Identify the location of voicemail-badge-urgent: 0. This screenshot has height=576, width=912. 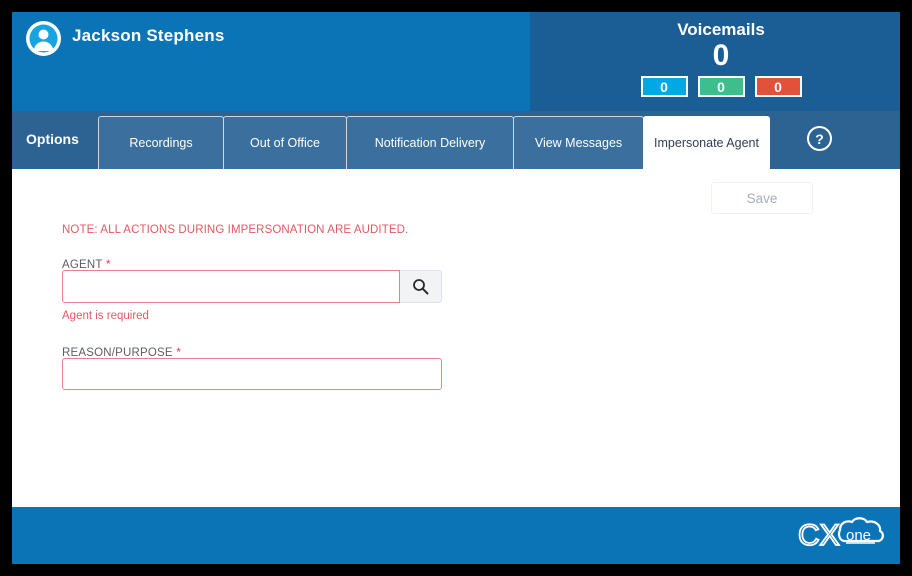
(778, 86).